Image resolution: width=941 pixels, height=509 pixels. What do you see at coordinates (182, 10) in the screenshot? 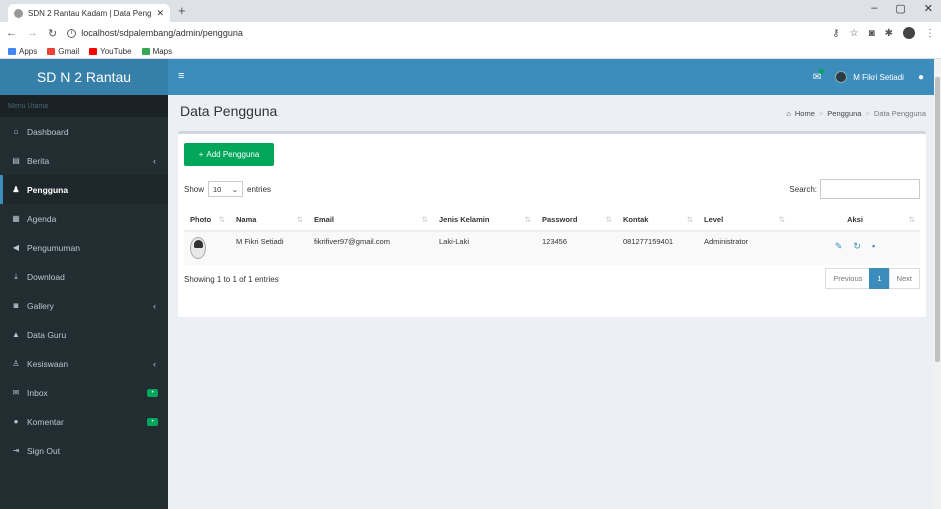
I see `new-tab-button: +` at bounding box center [182, 10].